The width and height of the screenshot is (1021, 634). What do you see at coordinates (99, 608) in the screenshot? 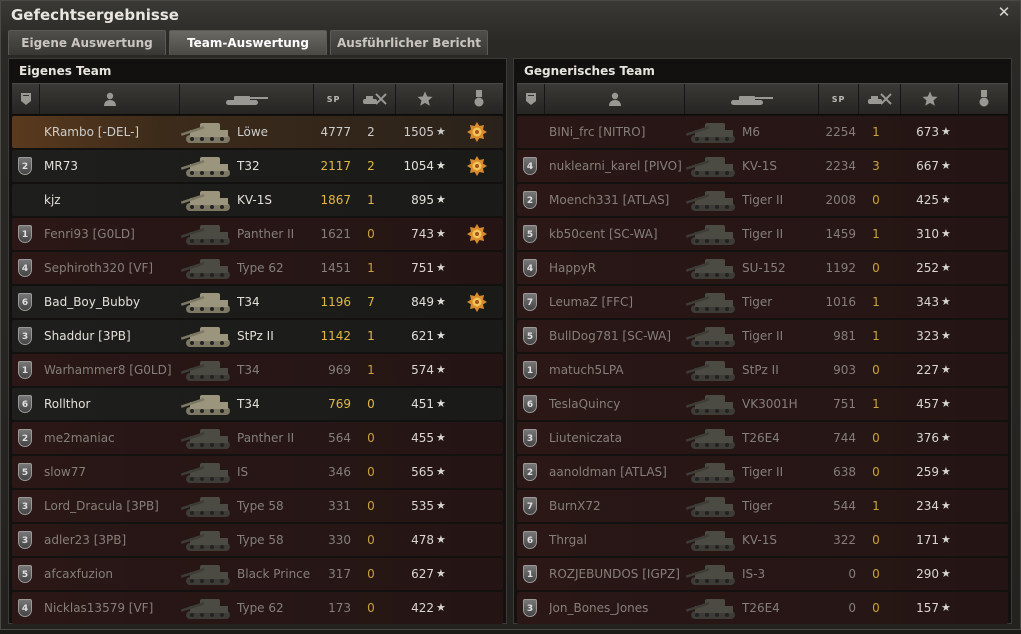
I see `player-name: Nicklas13579 [VF]` at bounding box center [99, 608].